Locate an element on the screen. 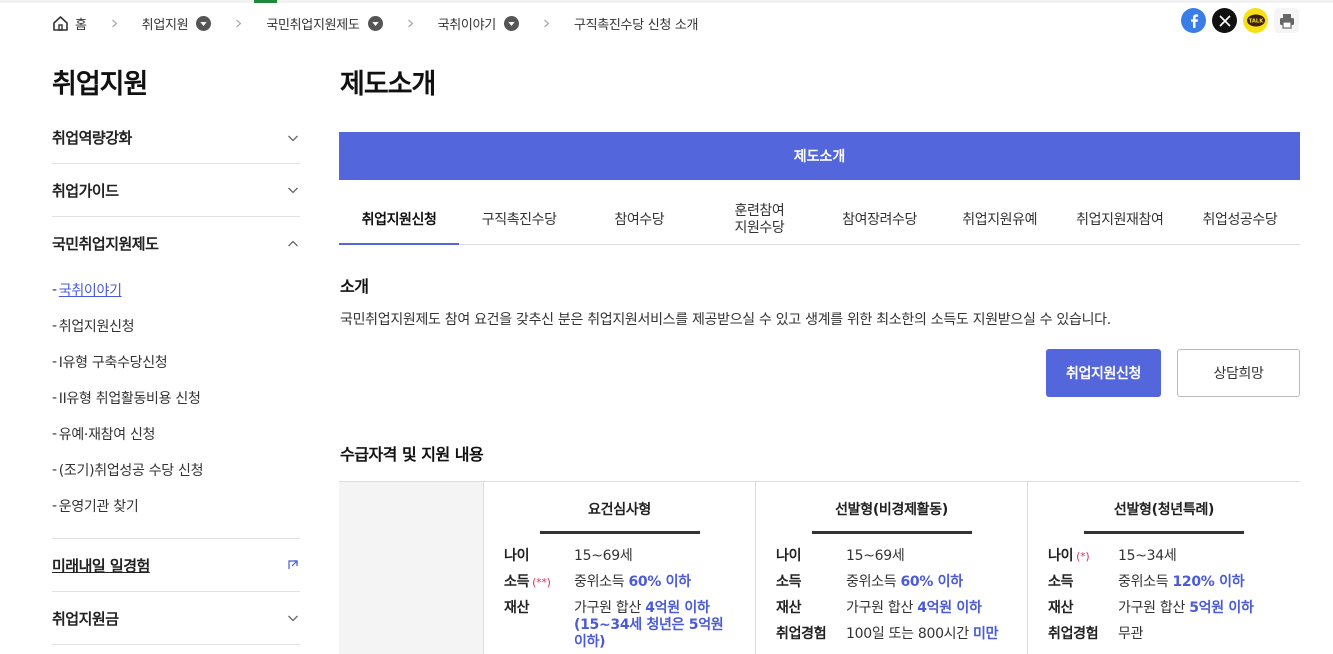 This screenshot has width=1333, height=654. submenu-item-apply: - 취업지원신청 is located at coordinates (176, 326).